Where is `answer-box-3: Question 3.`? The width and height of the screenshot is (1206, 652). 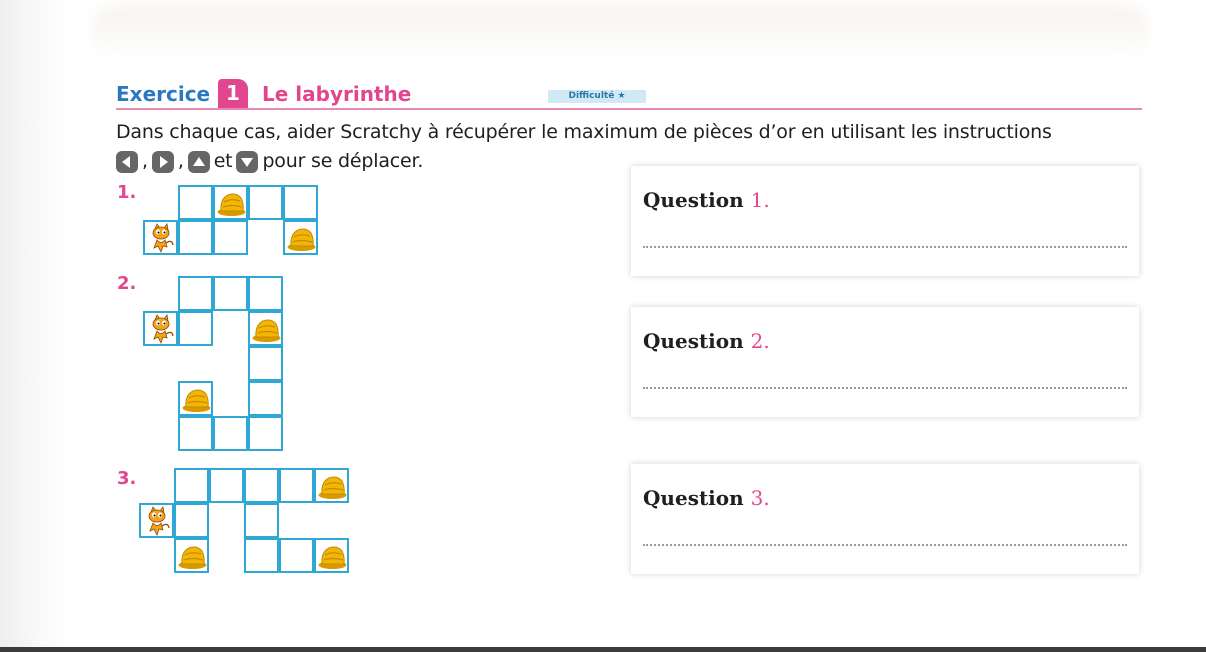 answer-box-3: Question 3. is located at coordinates (885, 519).